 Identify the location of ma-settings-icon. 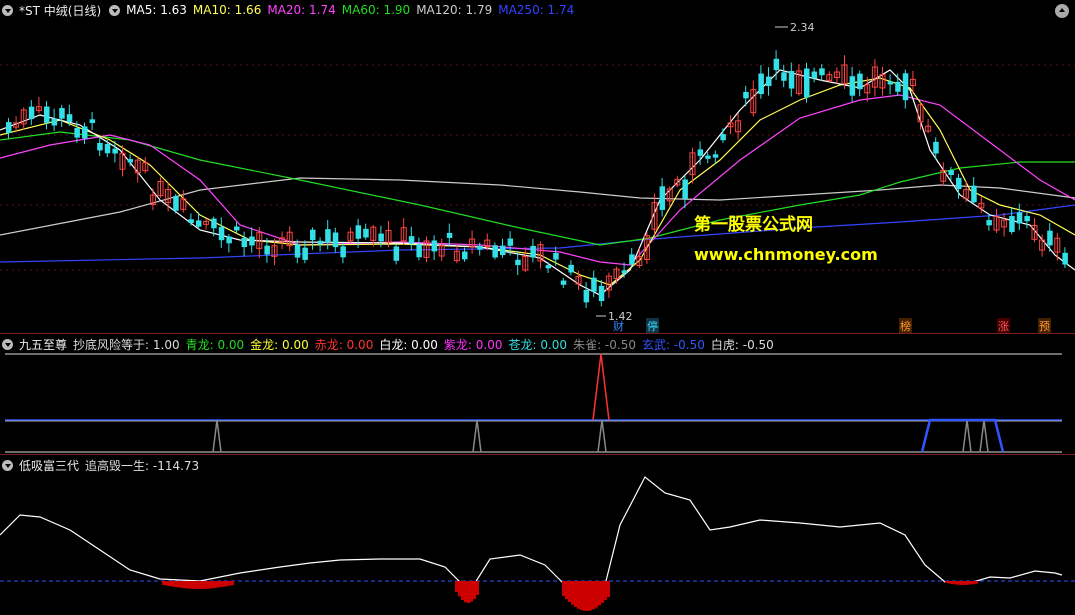
(115, 10).